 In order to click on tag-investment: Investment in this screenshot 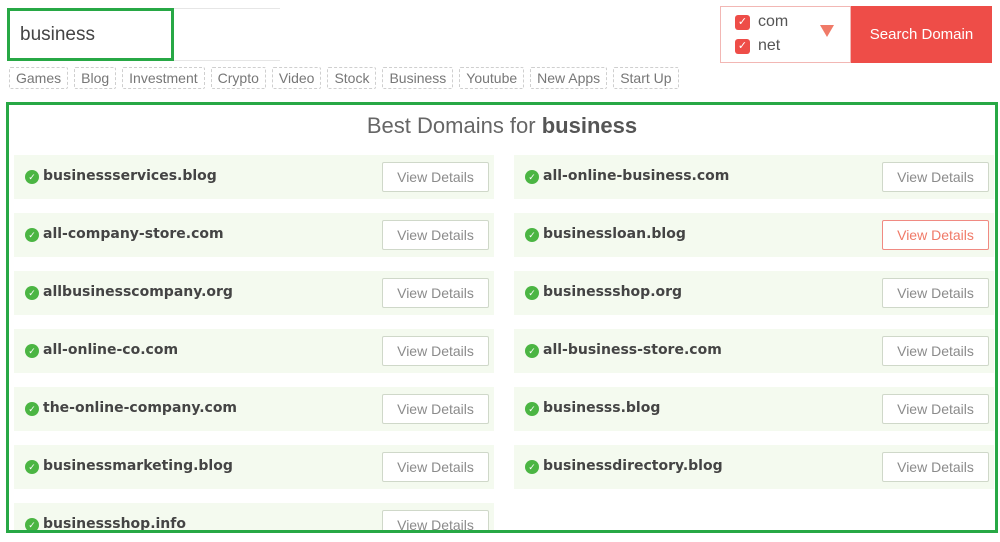, I will do `click(163, 78)`.